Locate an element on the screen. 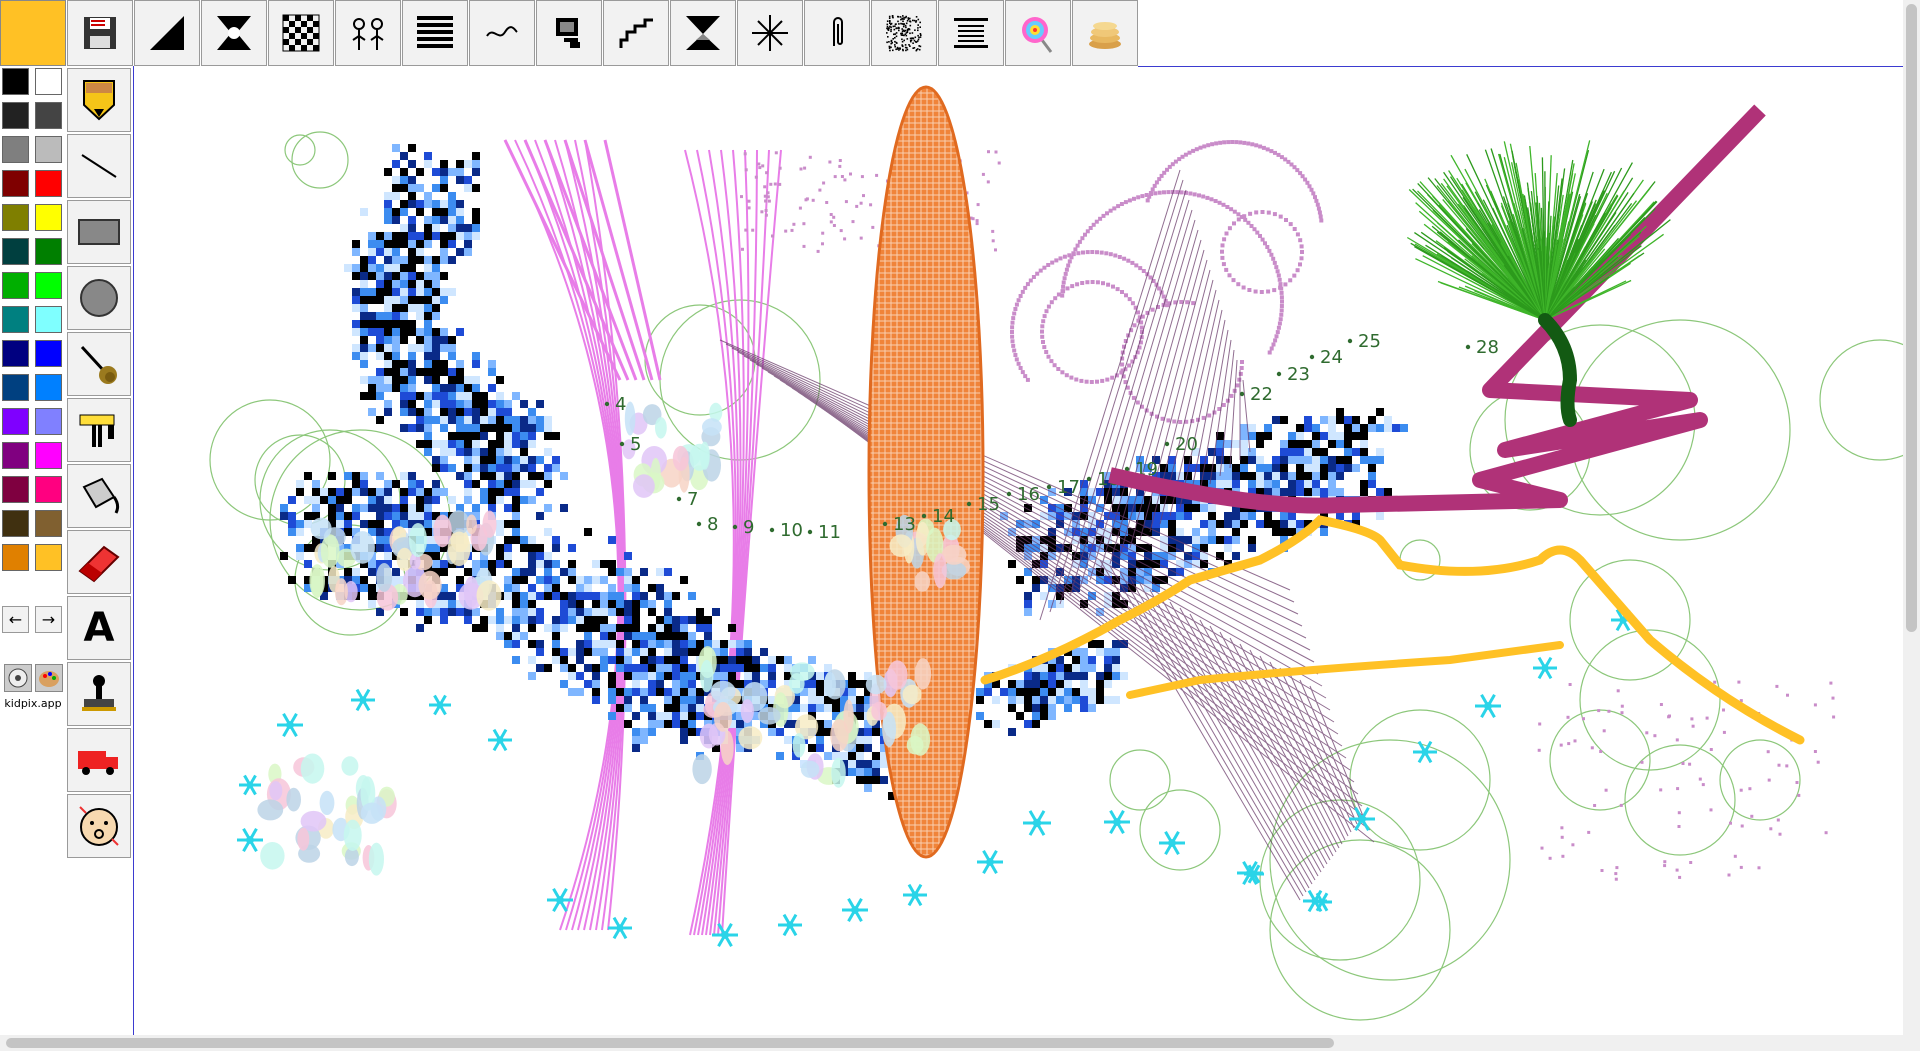  stamp-tool is located at coordinates (99, 694).